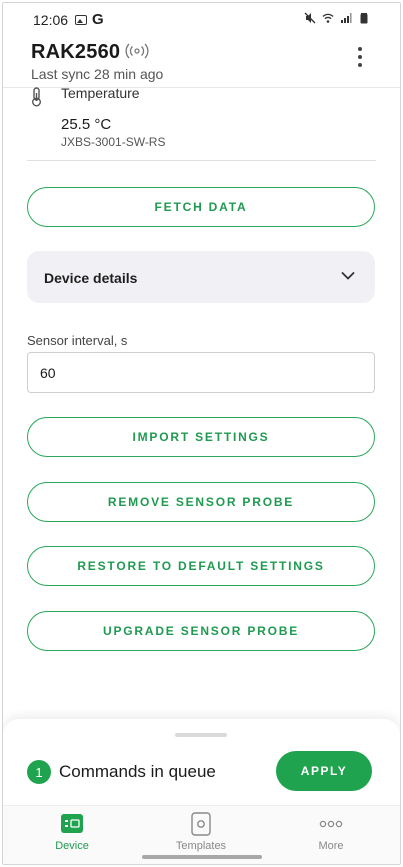 The width and height of the screenshot is (403, 867). Describe the element at coordinates (201, 277) in the screenshot. I see `device-details-accordion: Device details` at that location.